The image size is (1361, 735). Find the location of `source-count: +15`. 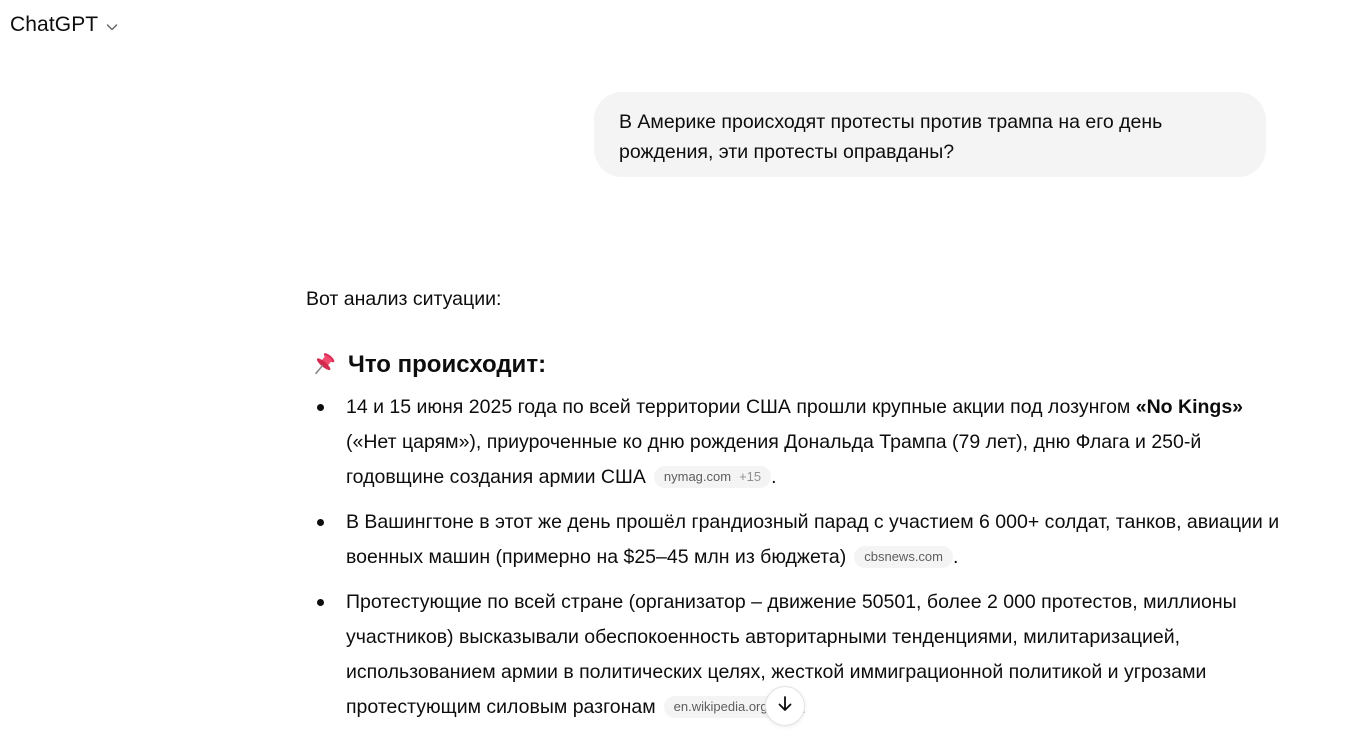

source-count: +15 is located at coordinates (750, 476).